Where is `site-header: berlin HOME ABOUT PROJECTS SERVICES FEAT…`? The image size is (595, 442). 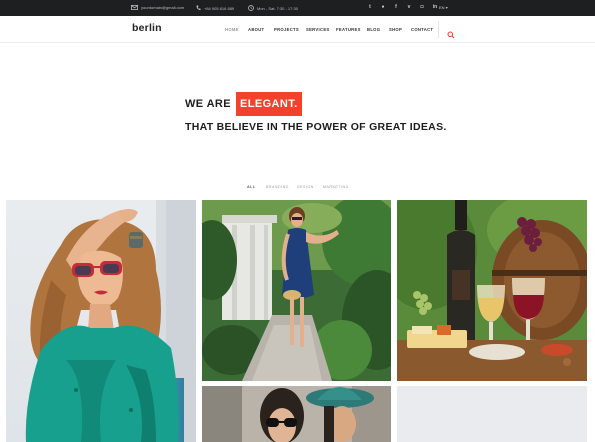 site-header: berlin HOME ABOUT PROJECTS SERVICES FEAT… is located at coordinates (297, 29).